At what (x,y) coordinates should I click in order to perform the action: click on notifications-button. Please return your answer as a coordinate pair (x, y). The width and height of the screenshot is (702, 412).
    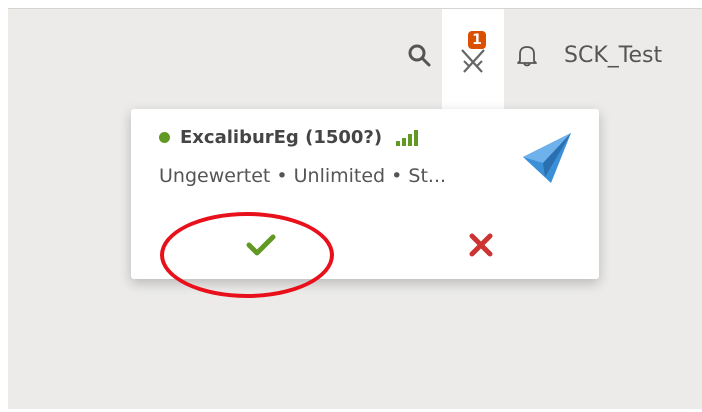
    Looking at the image, I should click on (527, 55).